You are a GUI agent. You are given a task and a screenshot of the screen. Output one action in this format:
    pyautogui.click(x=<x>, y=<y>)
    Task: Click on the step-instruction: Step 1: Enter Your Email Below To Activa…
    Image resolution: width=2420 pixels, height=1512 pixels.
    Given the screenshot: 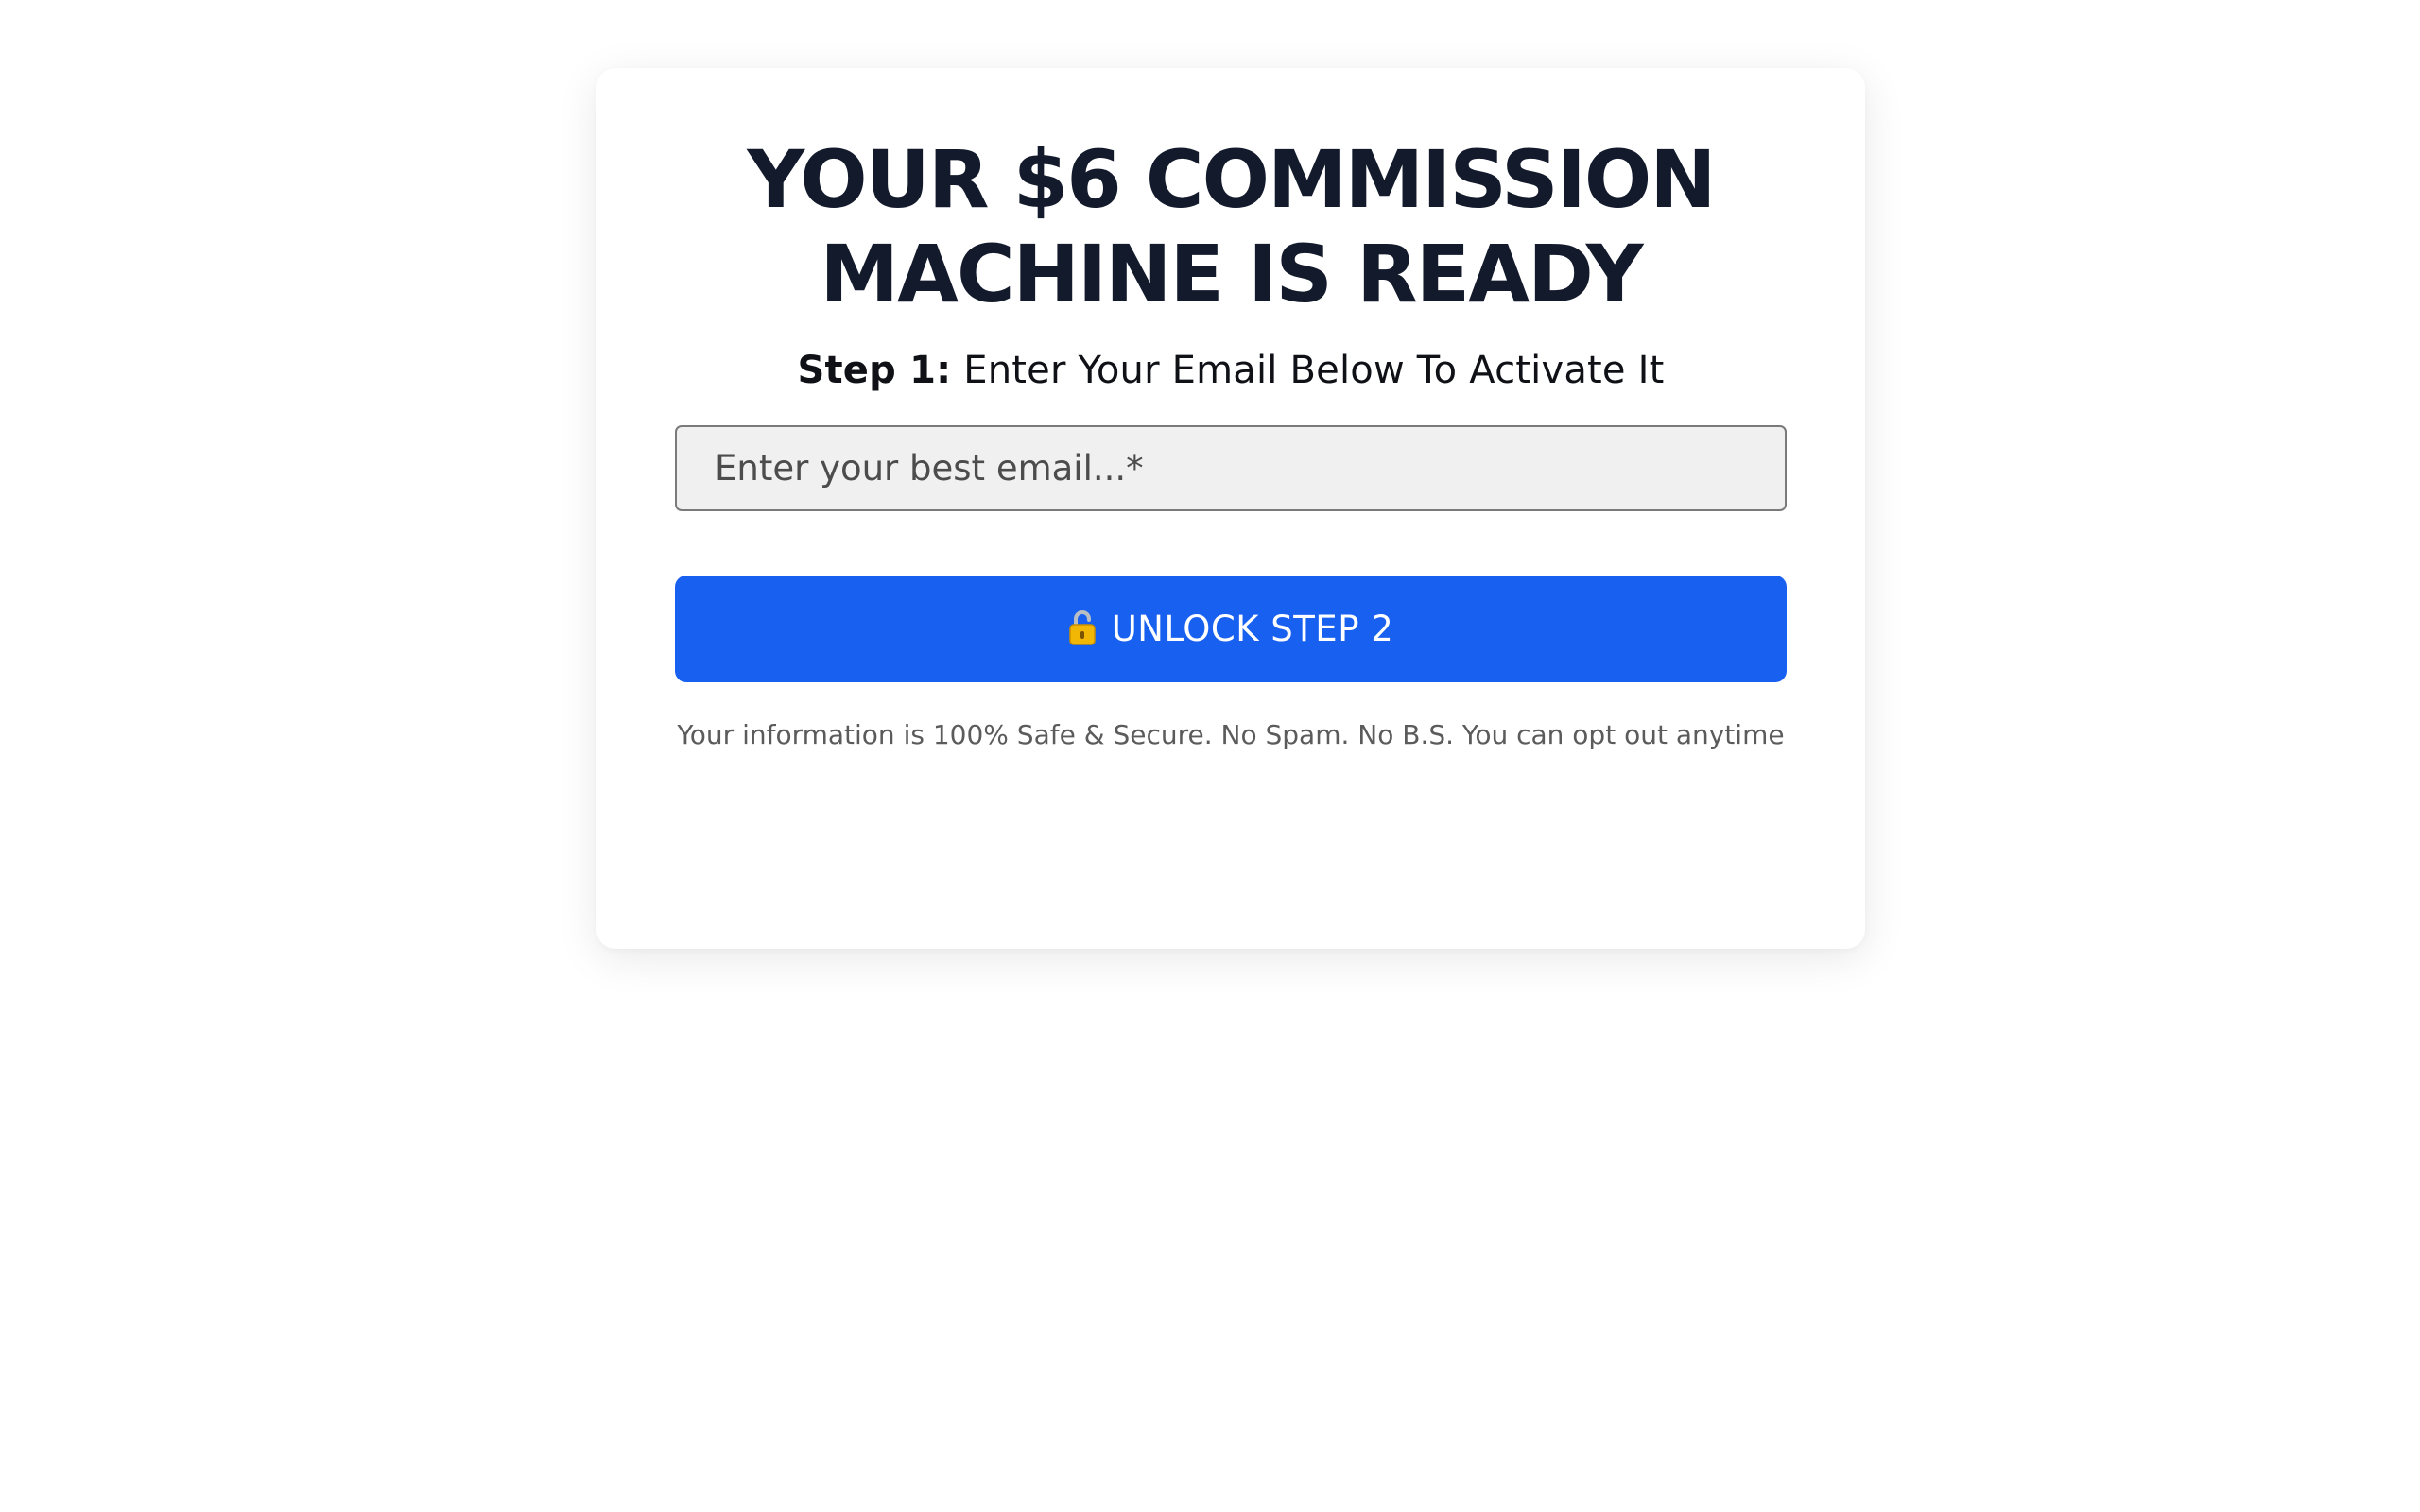 What is the action you would take?
    pyautogui.click(x=1231, y=370)
    